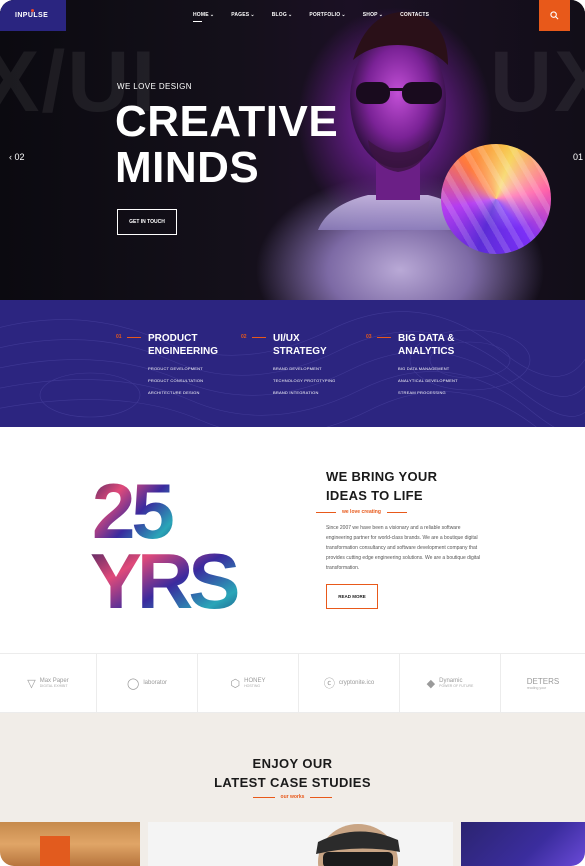 The width and height of the screenshot is (585, 866). I want to click on hero-ghost-text-right: UX, so click(537, 82).